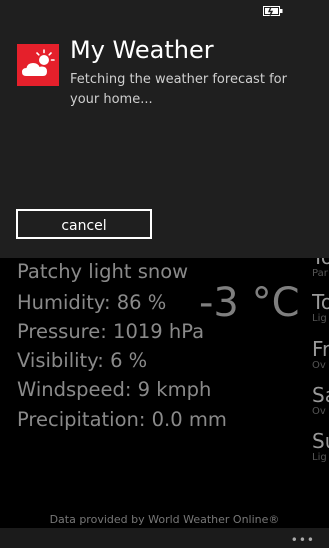 The height and width of the screenshot is (548, 329). I want to click on more-dots-icon: •••, so click(303, 540).